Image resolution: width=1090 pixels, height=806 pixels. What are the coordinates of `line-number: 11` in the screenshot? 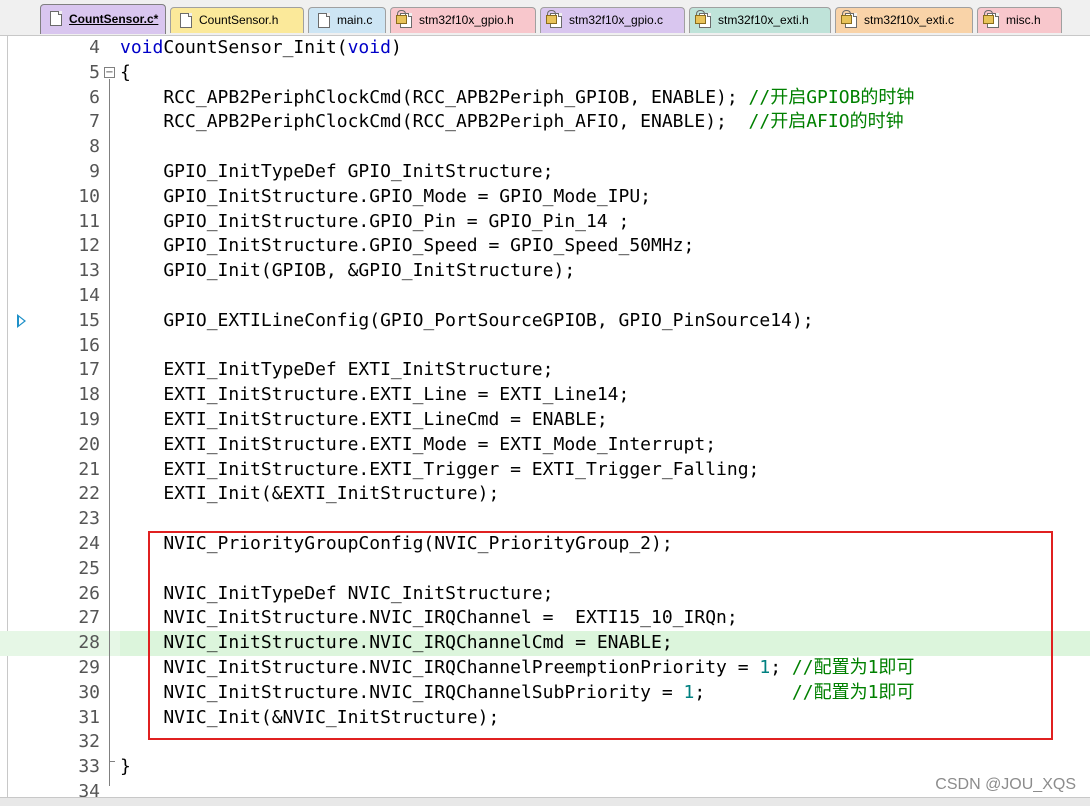 It's located at (89, 221).